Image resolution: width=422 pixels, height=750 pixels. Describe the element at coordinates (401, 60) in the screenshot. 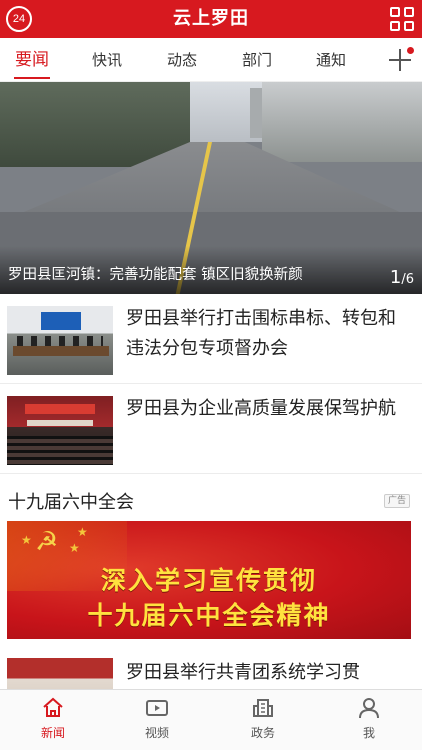

I see `add-channel-icon` at that location.